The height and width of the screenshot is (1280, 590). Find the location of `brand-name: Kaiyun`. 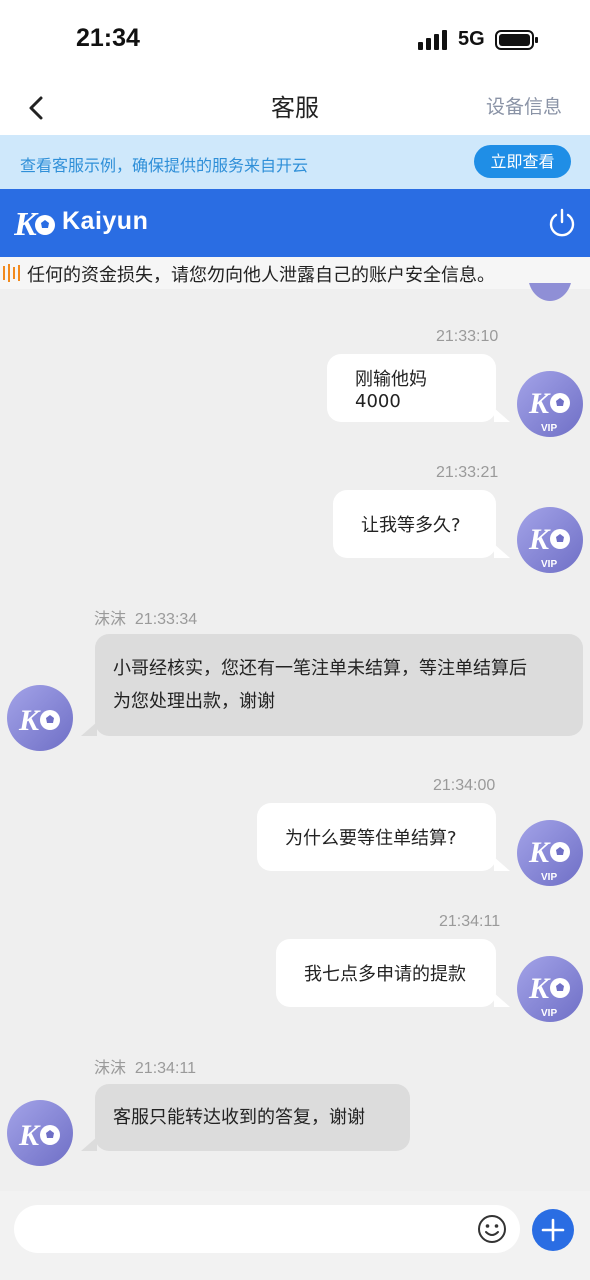

brand-name: Kaiyun is located at coordinates (105, 221).